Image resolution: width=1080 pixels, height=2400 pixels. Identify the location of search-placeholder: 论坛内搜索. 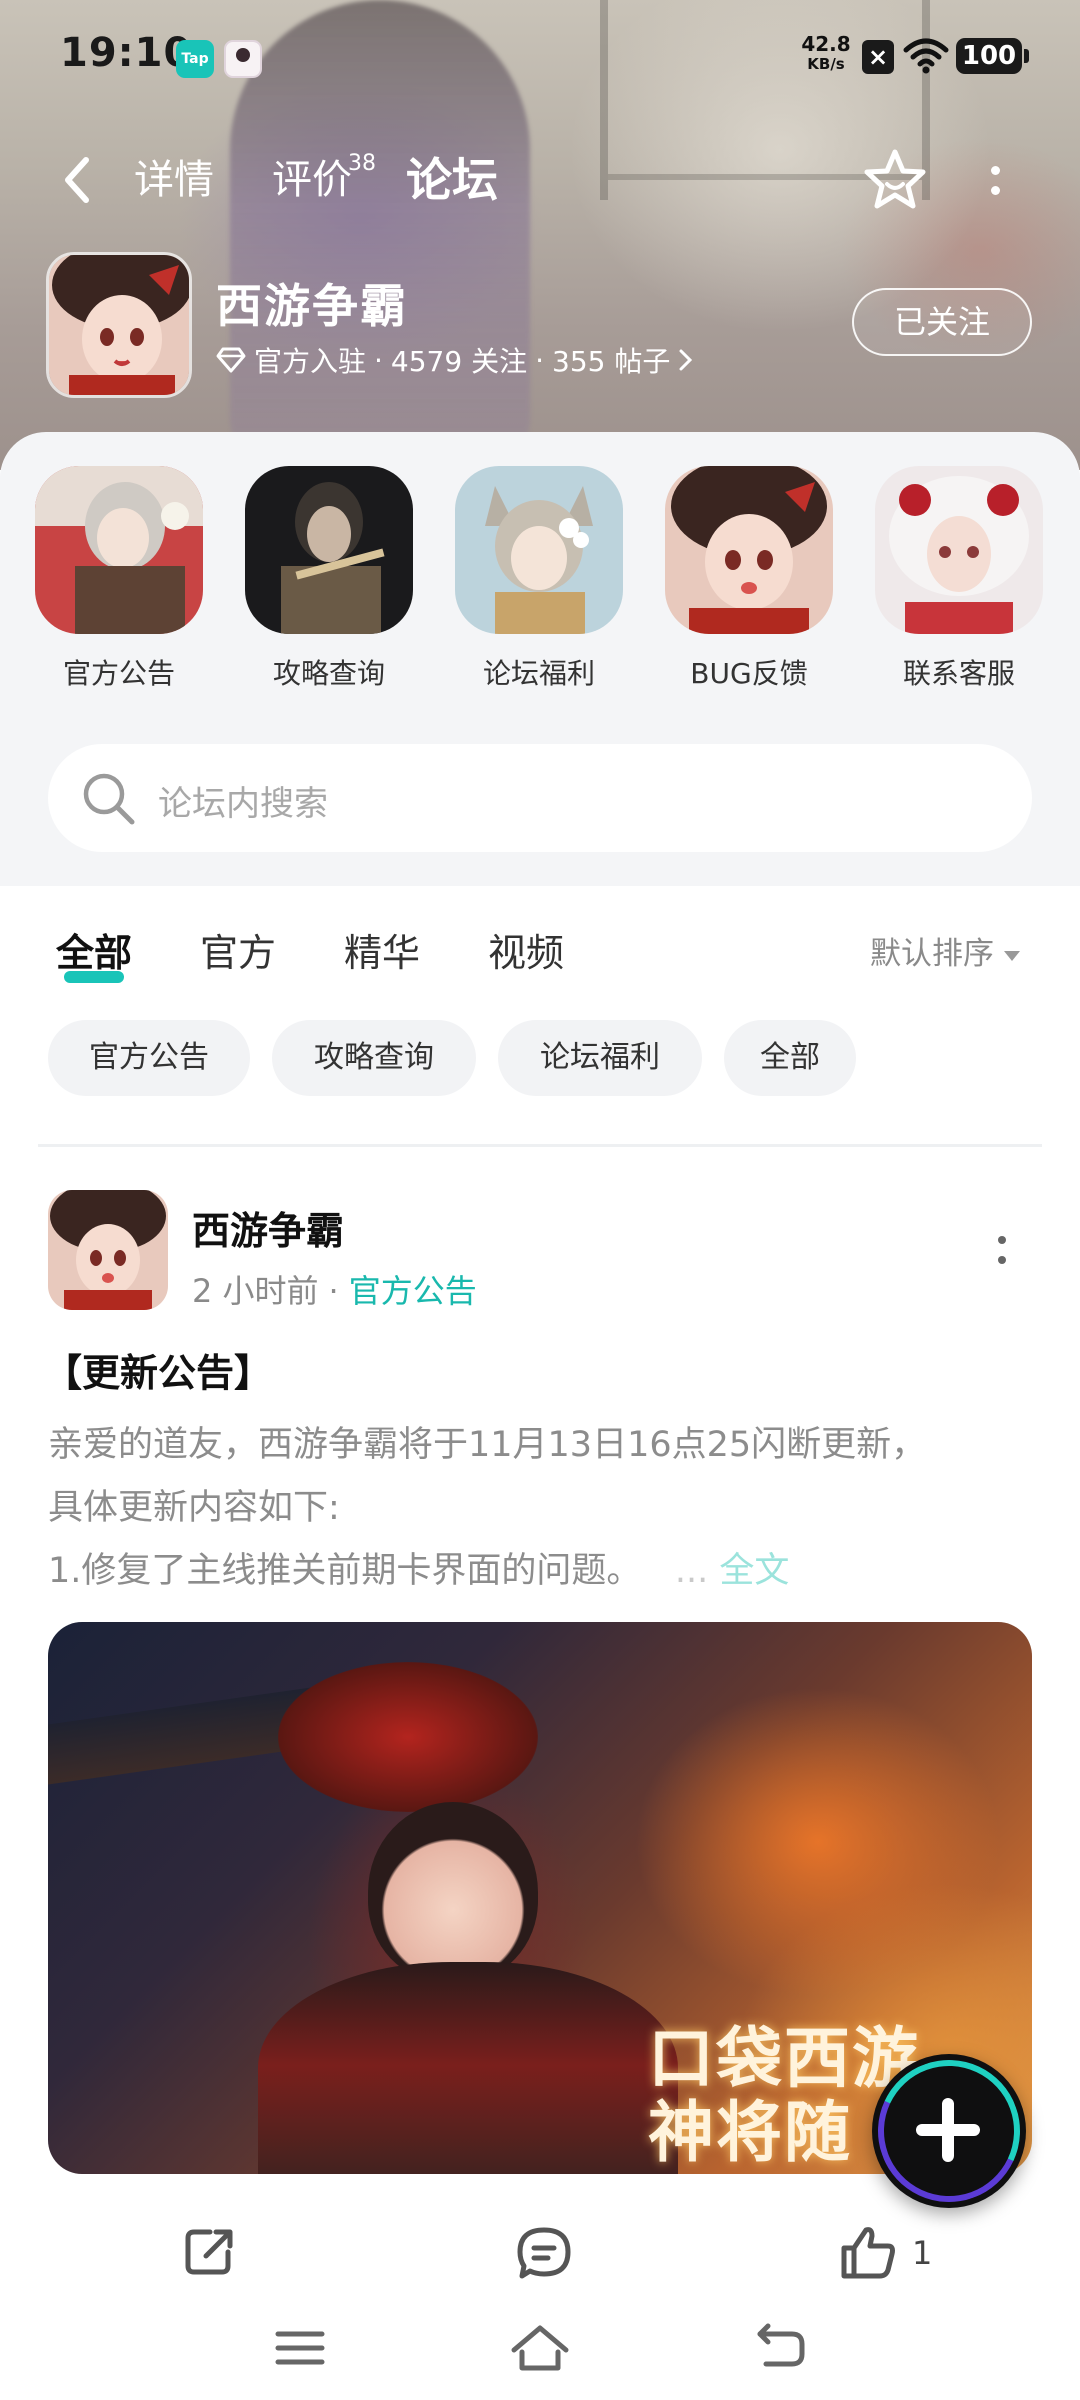
(243, 804).